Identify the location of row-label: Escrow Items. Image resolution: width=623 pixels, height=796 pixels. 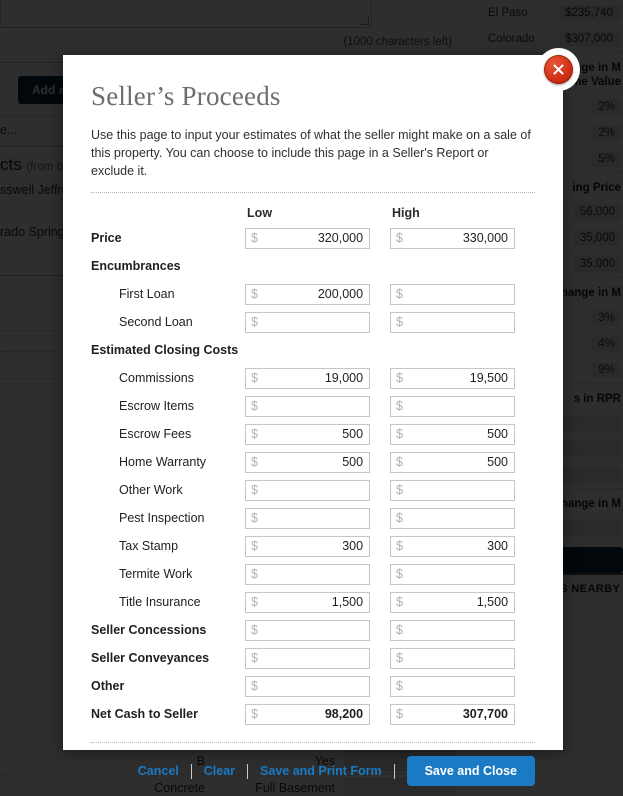
(157, 406).